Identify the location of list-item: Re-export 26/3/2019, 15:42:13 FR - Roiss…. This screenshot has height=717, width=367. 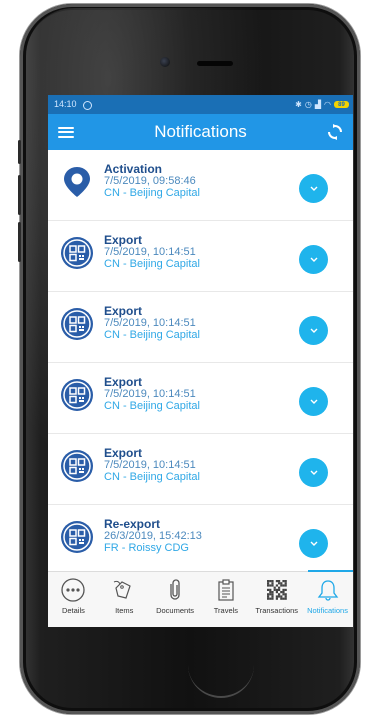
(200, 538).